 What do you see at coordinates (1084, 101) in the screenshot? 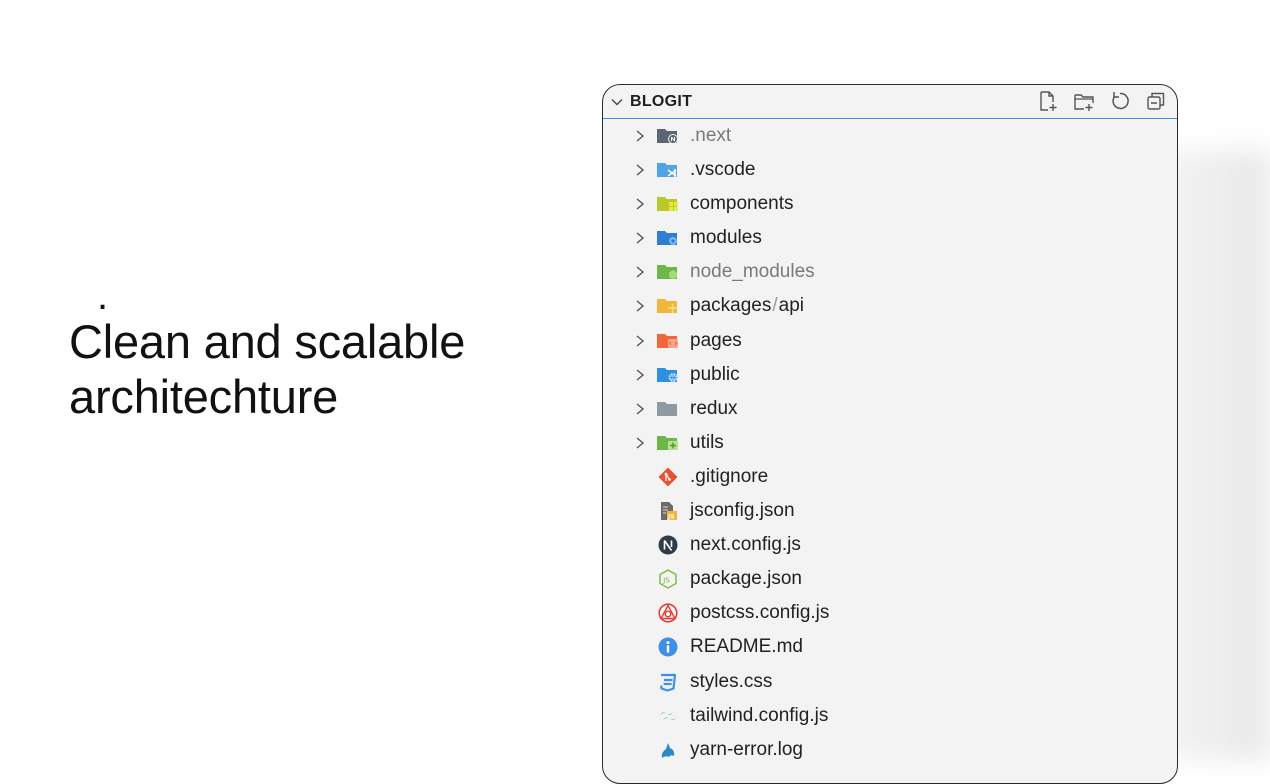
I see `new-folder-icon` at bounding box center [1084, 101].